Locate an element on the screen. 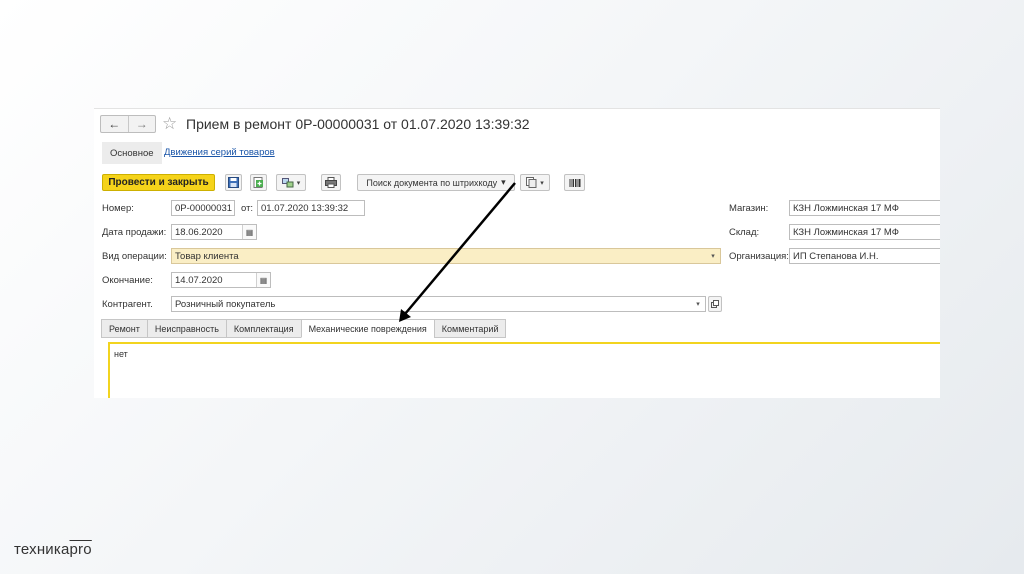  structure-icon is located at coordinates (287, 182).